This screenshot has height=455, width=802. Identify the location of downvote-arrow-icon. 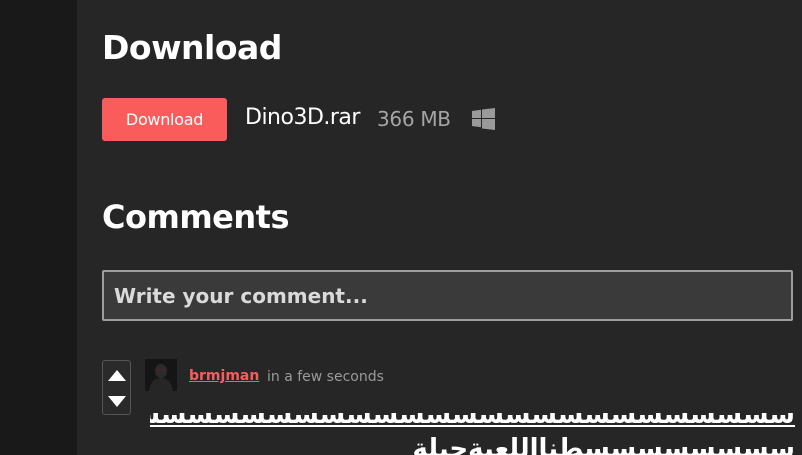
(116, 401).